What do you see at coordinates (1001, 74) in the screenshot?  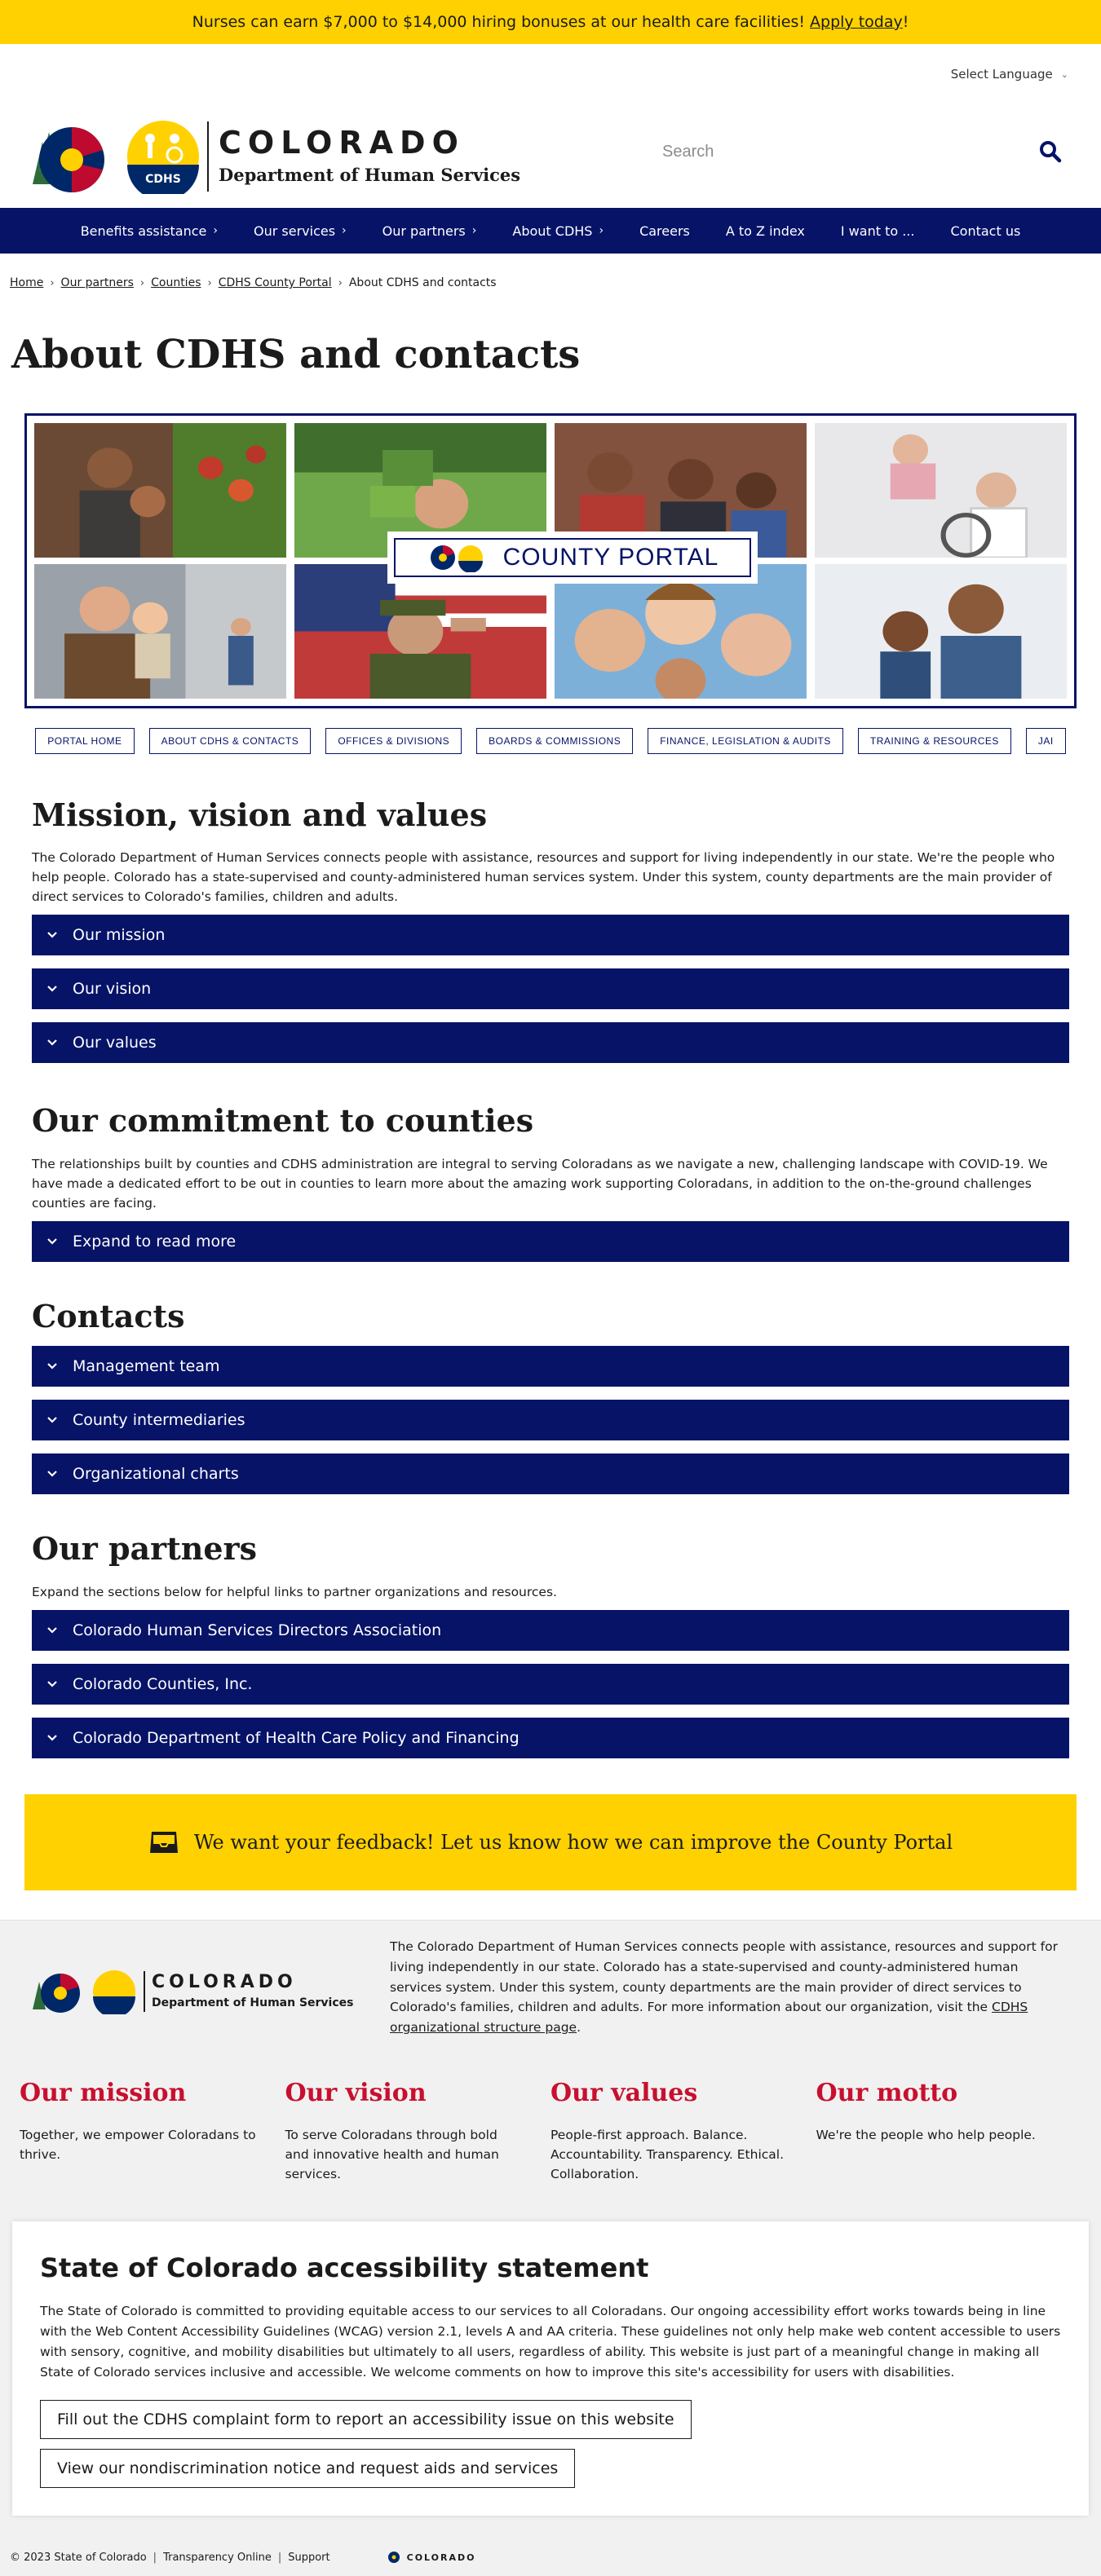 I see `language-label: Select Language` at bounding box center [1001, 74].